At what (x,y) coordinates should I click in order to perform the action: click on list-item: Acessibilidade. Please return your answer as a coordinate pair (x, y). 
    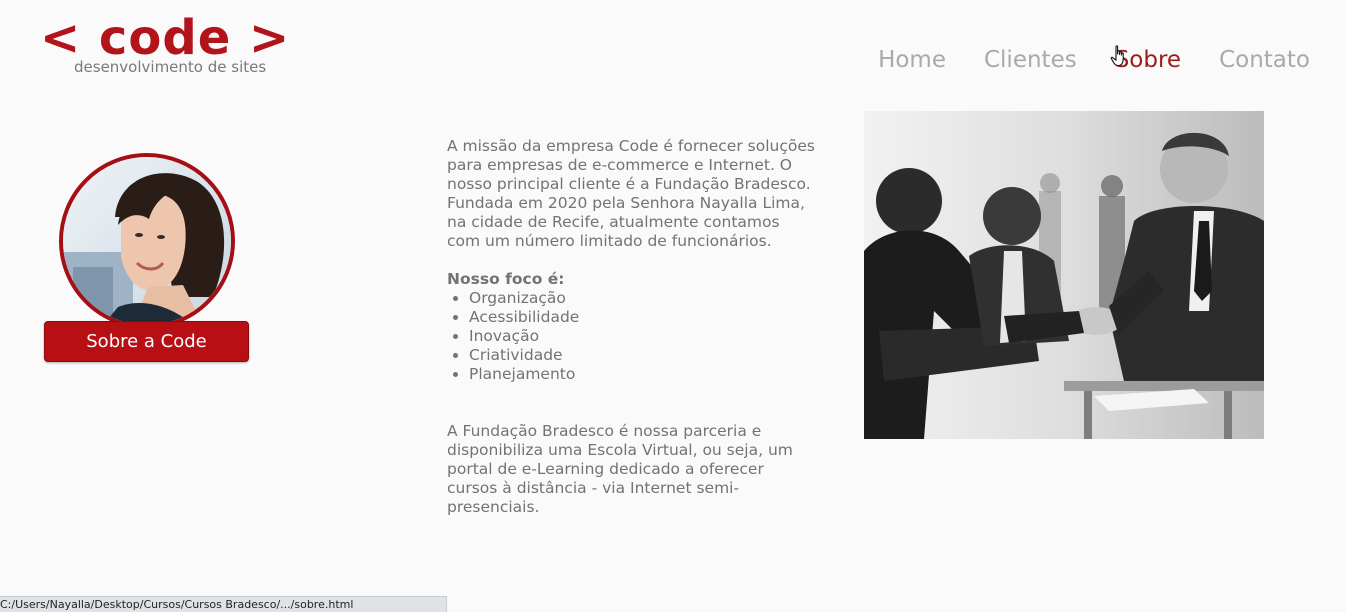
    Looking at the image, I should click on (643, 317).